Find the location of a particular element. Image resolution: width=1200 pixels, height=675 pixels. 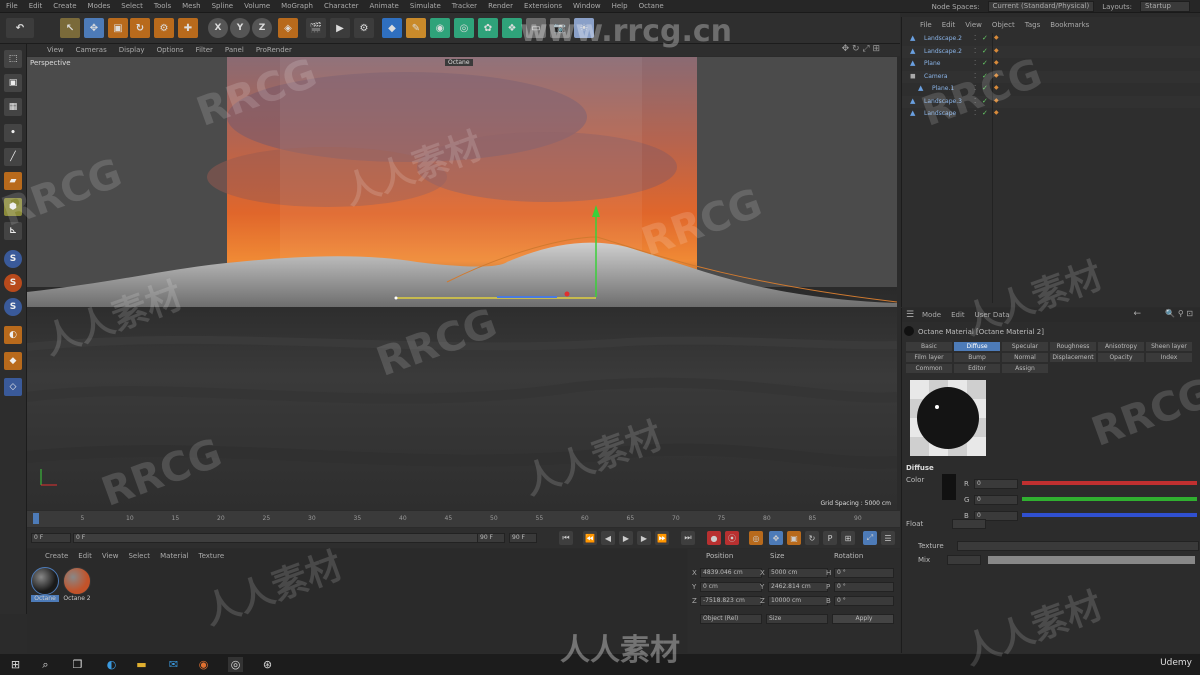

menu-item-file: File is located at coordinates (12, 6).